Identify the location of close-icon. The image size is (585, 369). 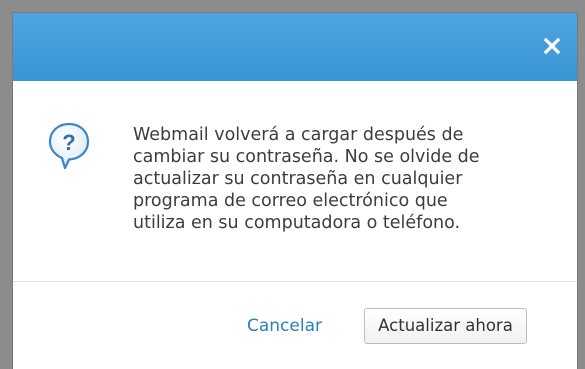
(552, 46).